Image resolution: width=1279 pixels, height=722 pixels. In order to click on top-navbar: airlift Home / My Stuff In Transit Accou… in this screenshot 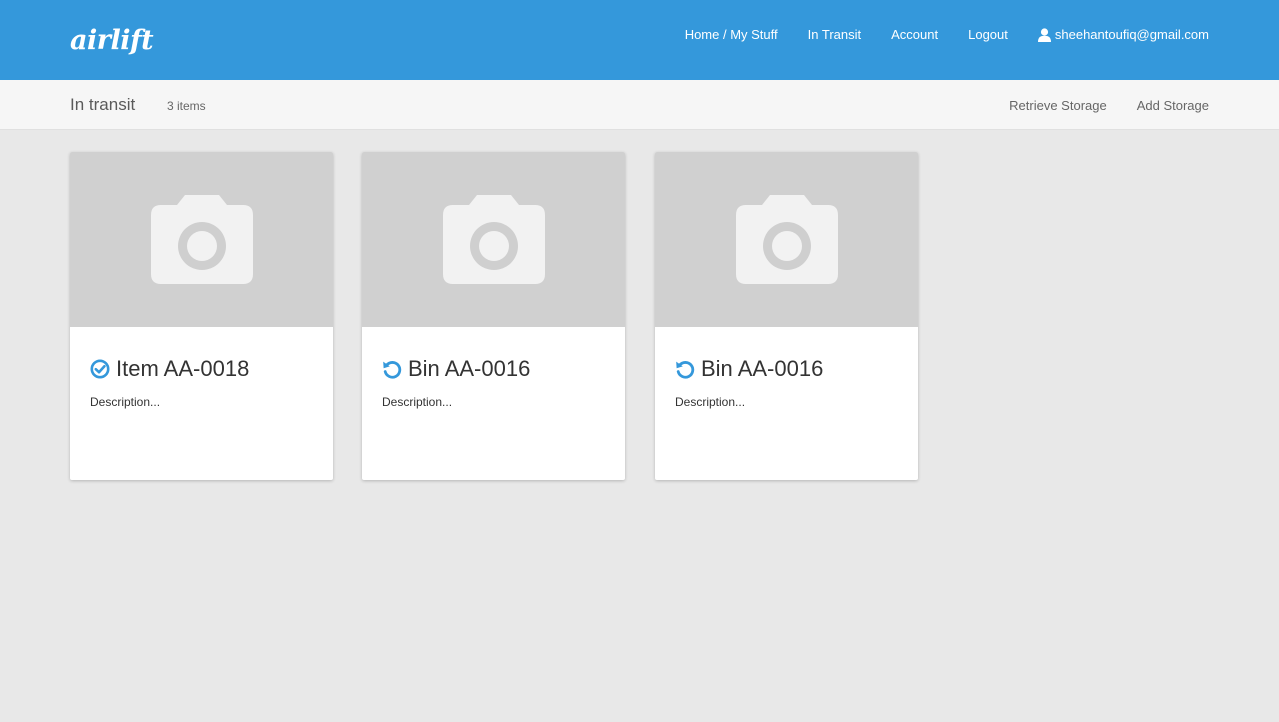, I will do `click(639, 40)`.